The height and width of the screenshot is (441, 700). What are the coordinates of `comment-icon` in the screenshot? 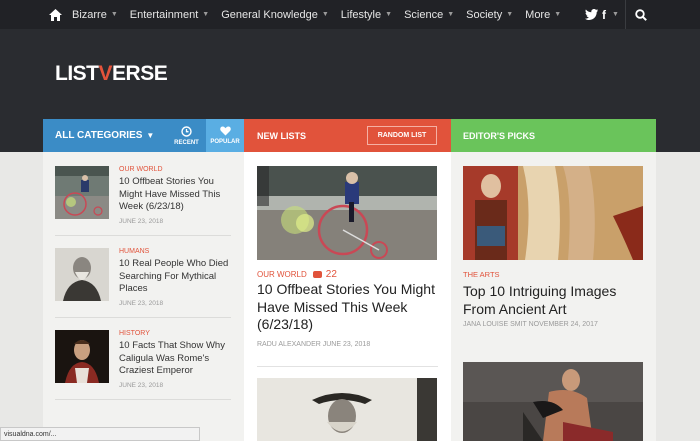 It's located at (317, 274).